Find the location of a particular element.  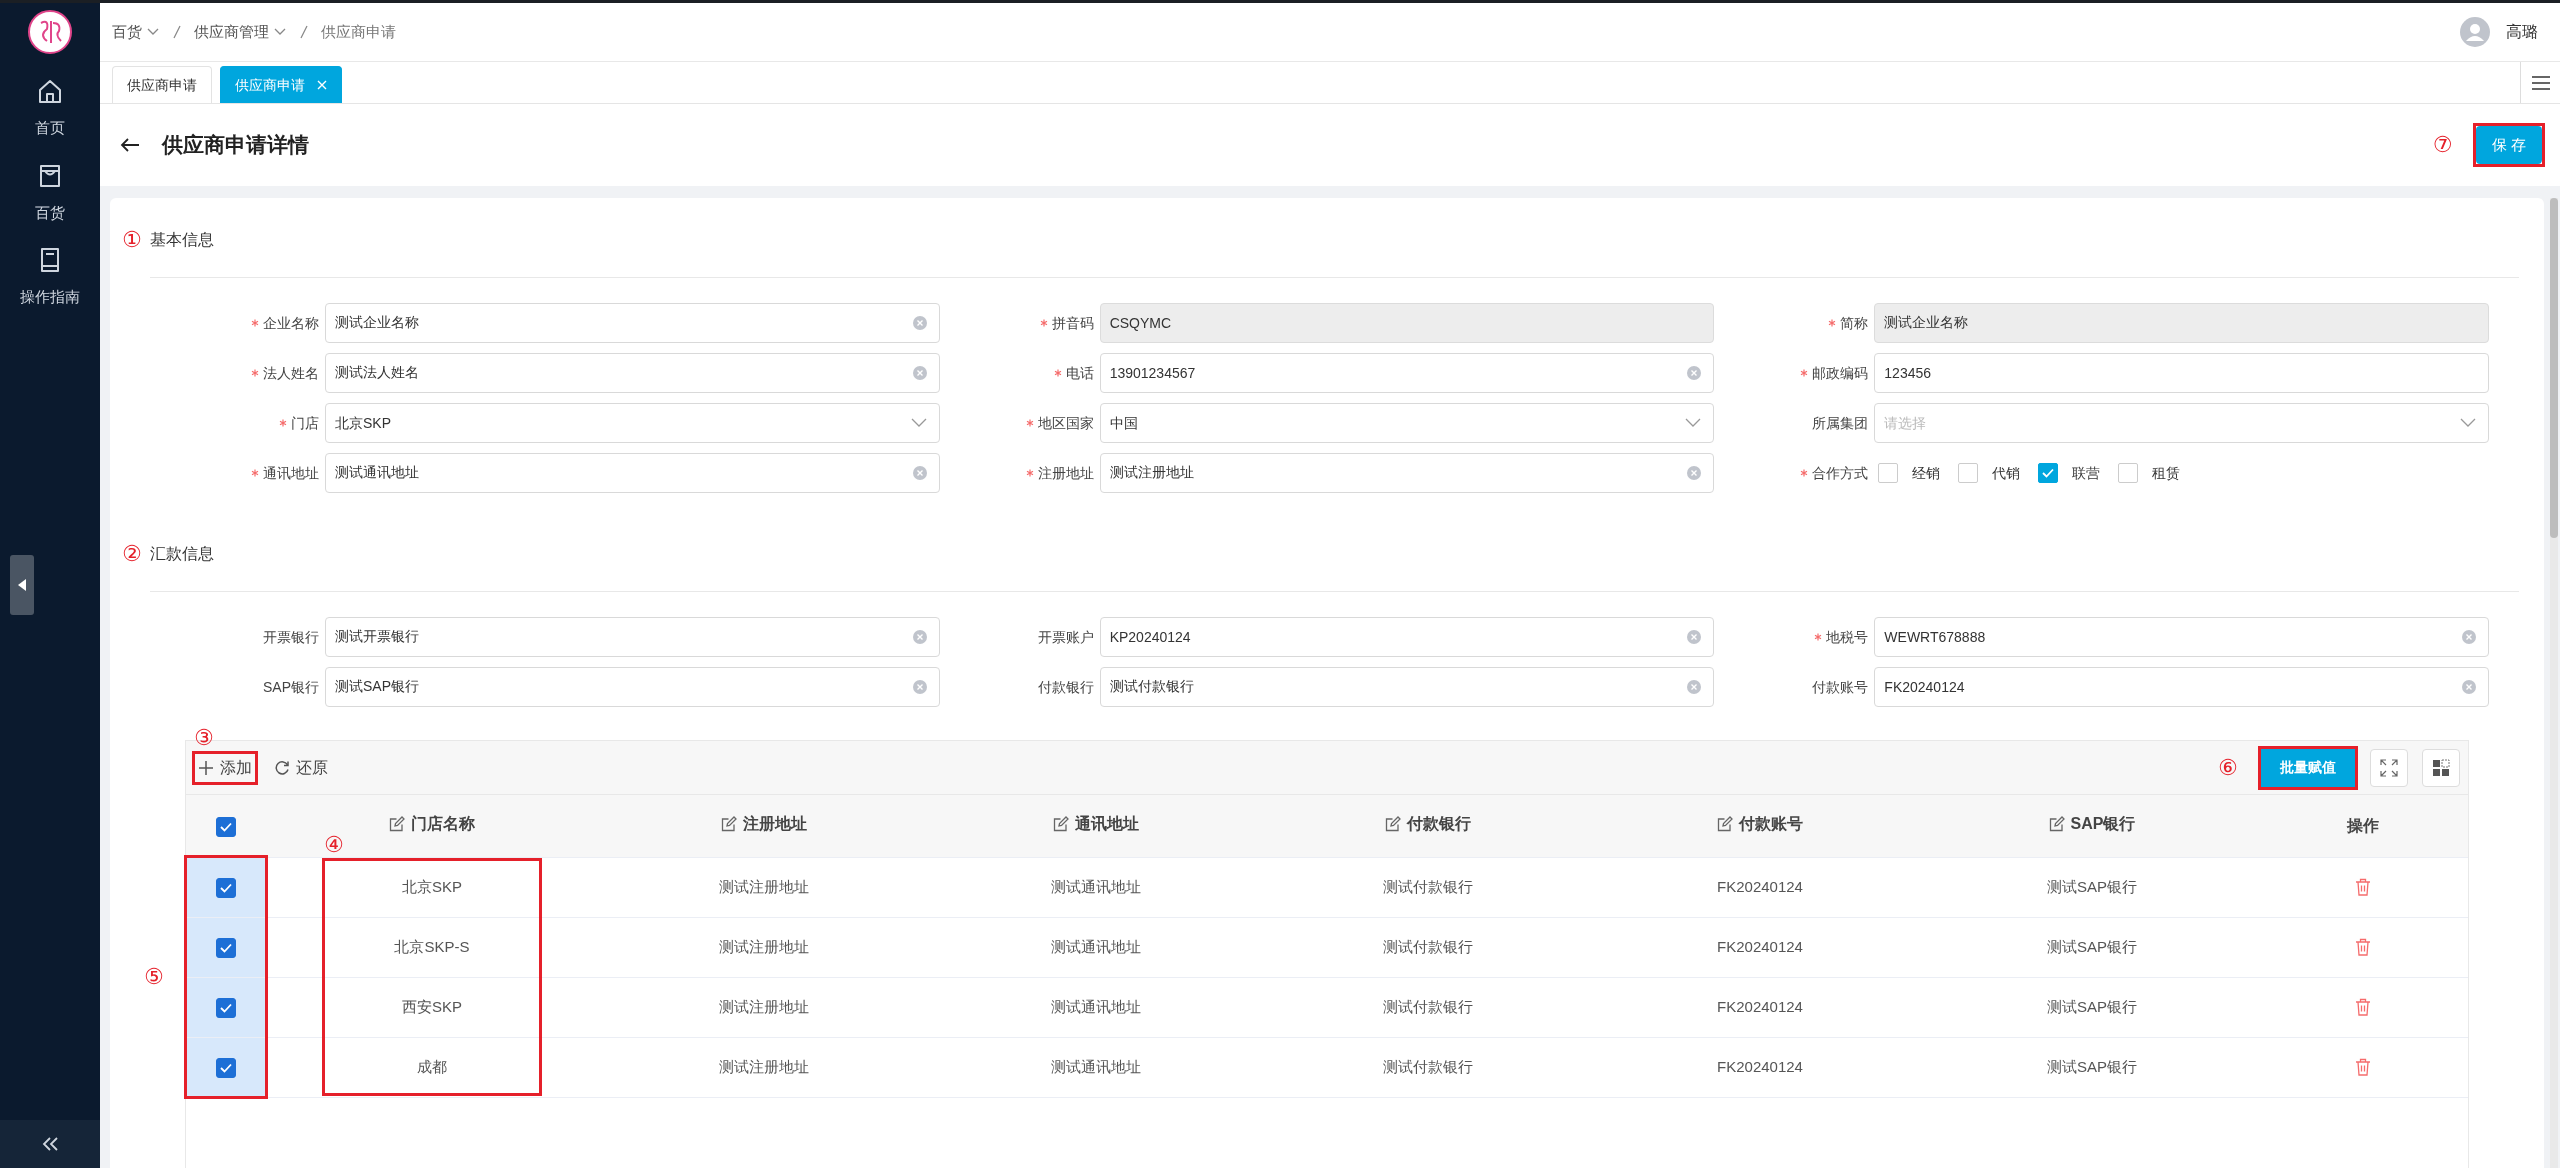

field-label: SAP银行 is located at coordinates (291, 687).